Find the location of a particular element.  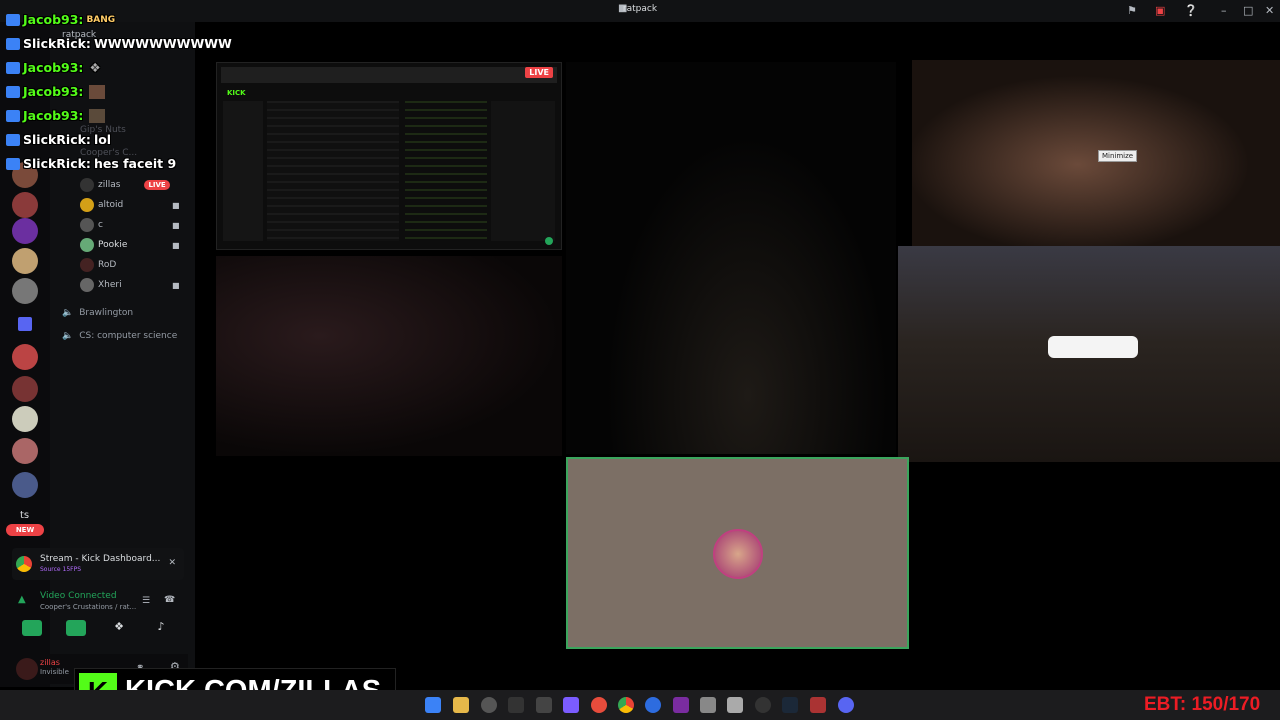

settings-icon is located at coordinates (489, 705).